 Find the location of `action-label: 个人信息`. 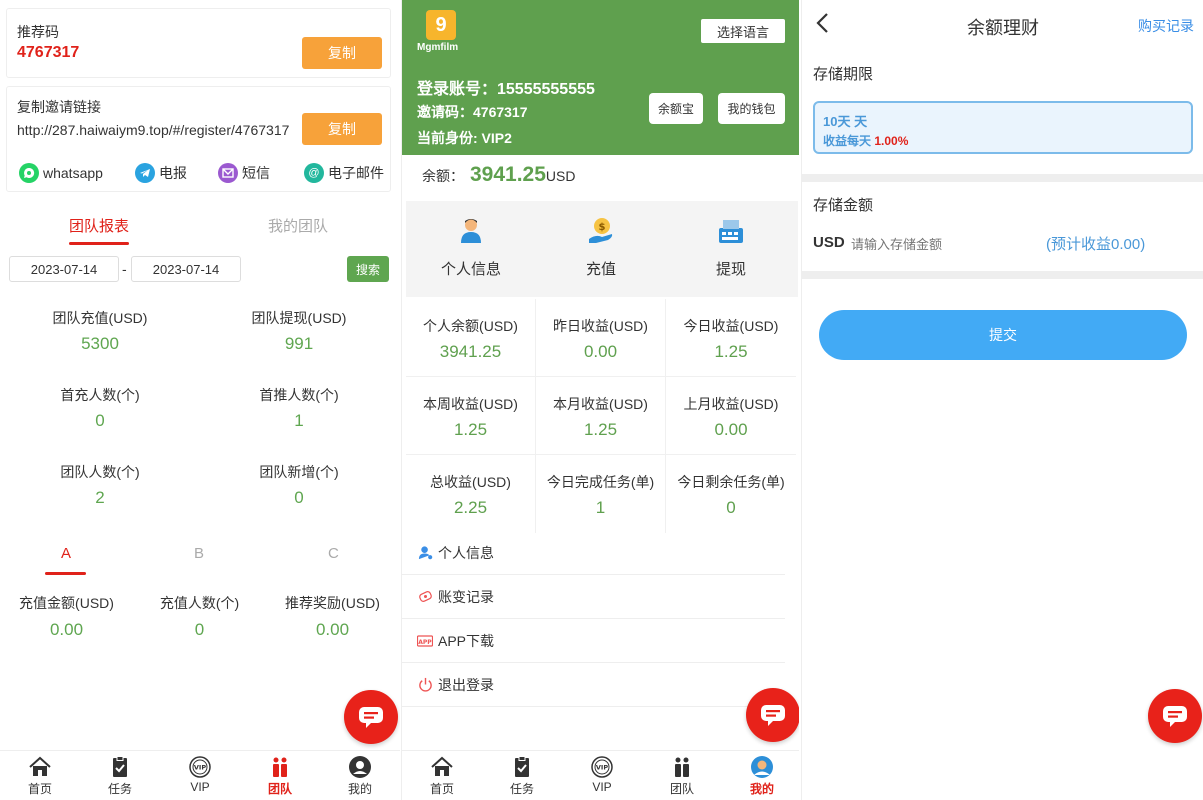

action-label: 个人信息 is located at coordinates (470, 269).